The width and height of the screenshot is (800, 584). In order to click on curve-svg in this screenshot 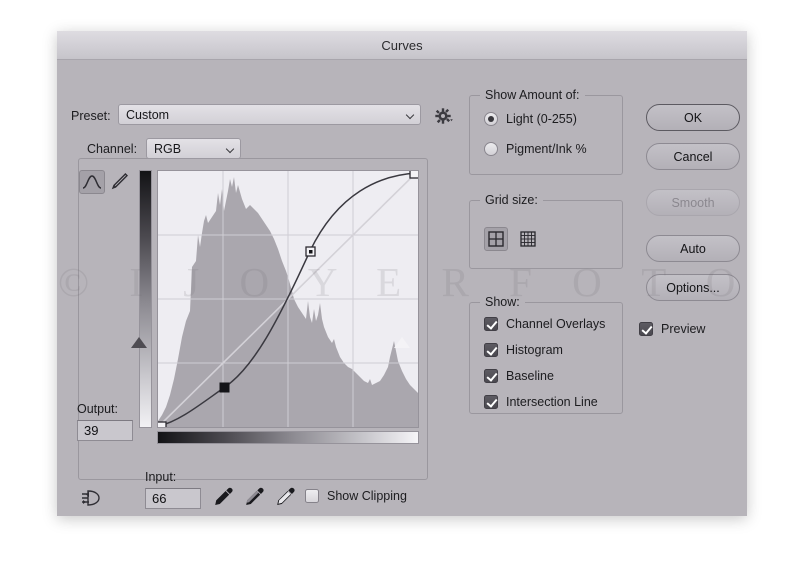, I will do `click(288, 299)`.